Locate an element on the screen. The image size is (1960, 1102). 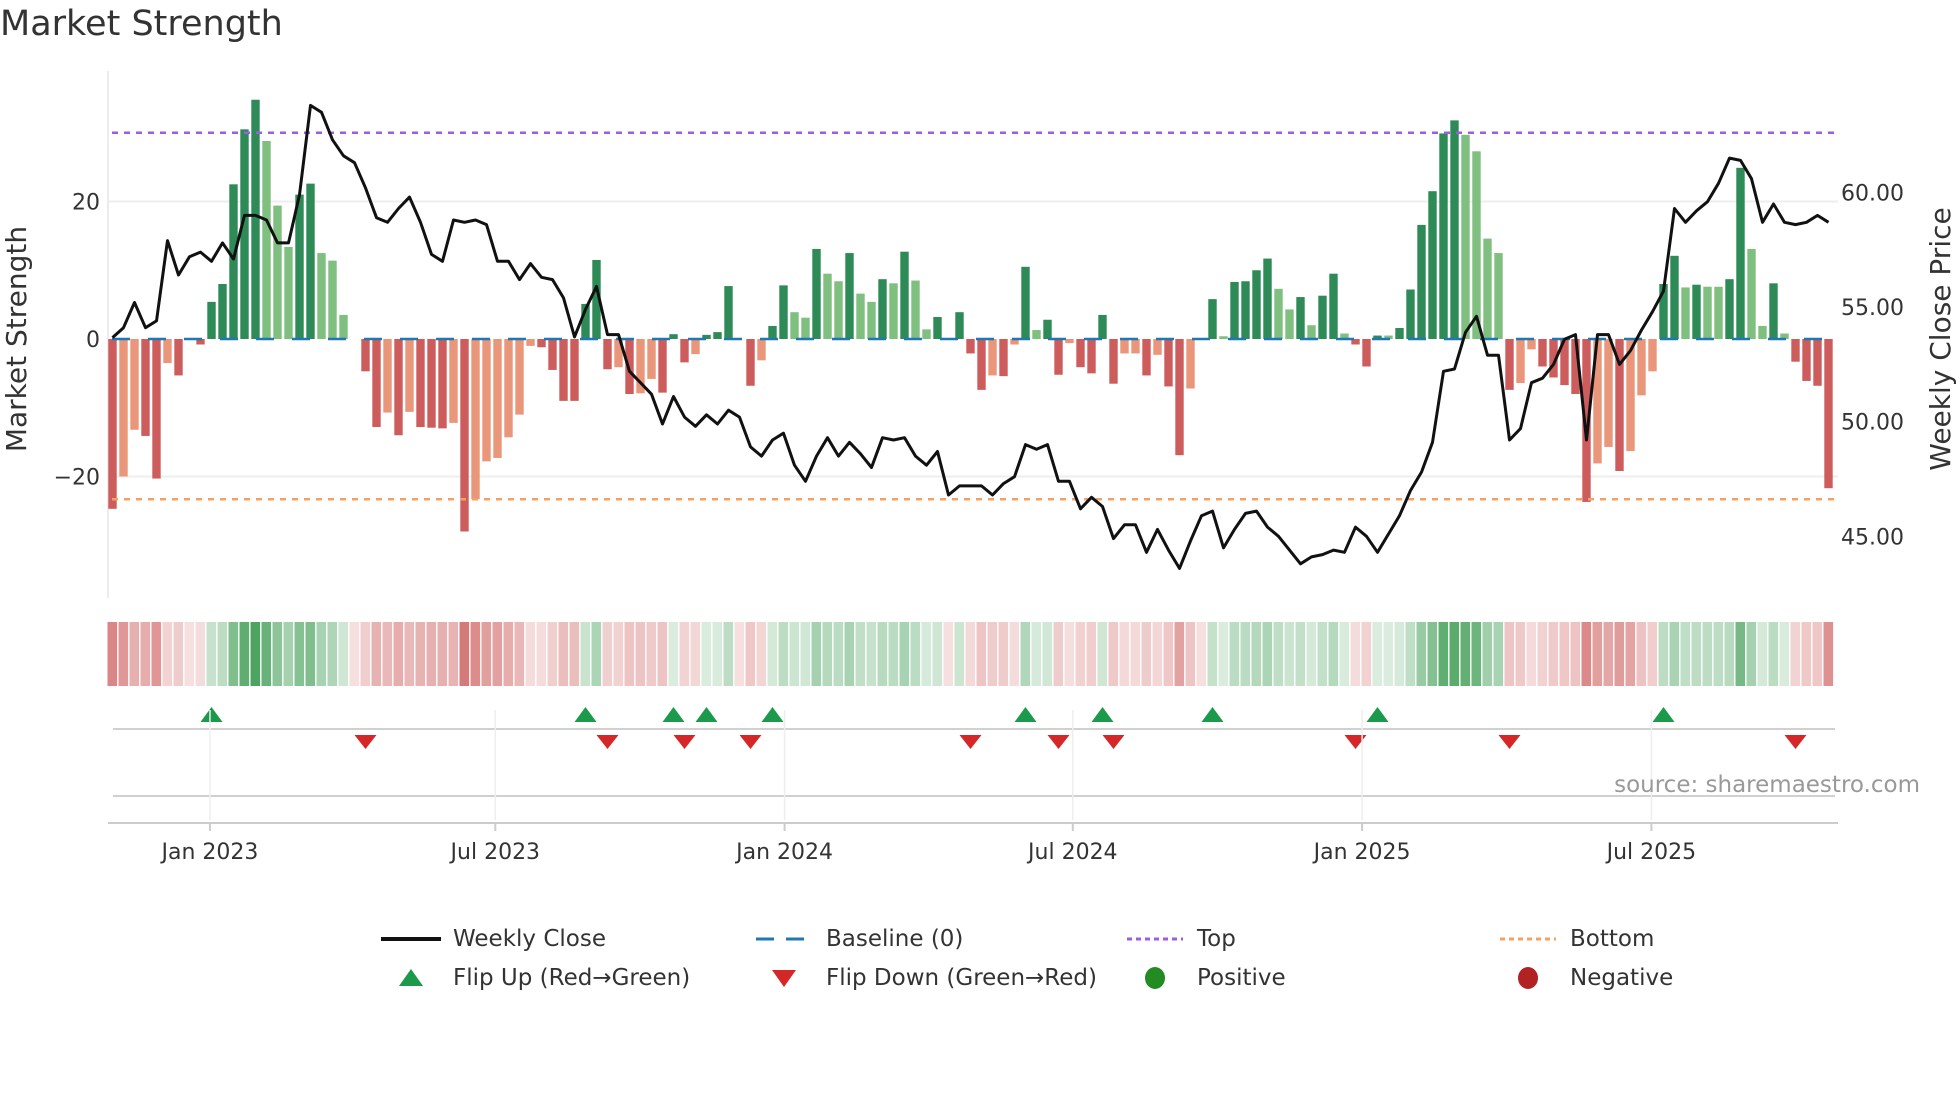
legend-top: Top is located at coordinates (1180, 939).